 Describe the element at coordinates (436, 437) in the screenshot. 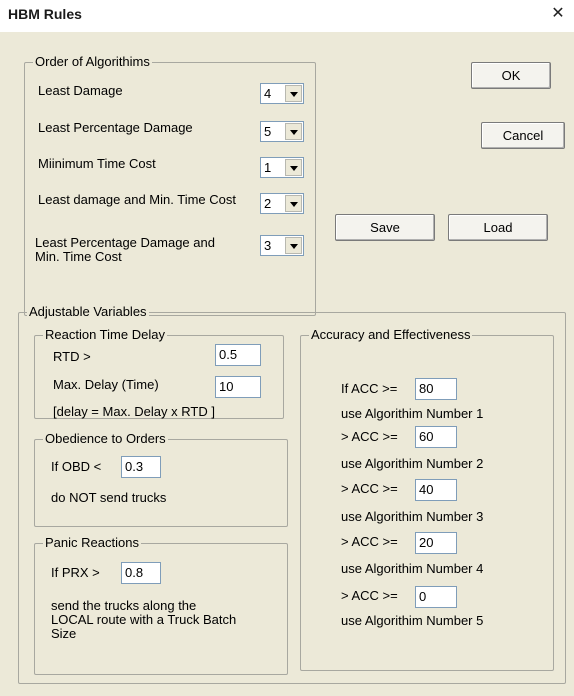

I see `acc-input-2: 60` at that location.